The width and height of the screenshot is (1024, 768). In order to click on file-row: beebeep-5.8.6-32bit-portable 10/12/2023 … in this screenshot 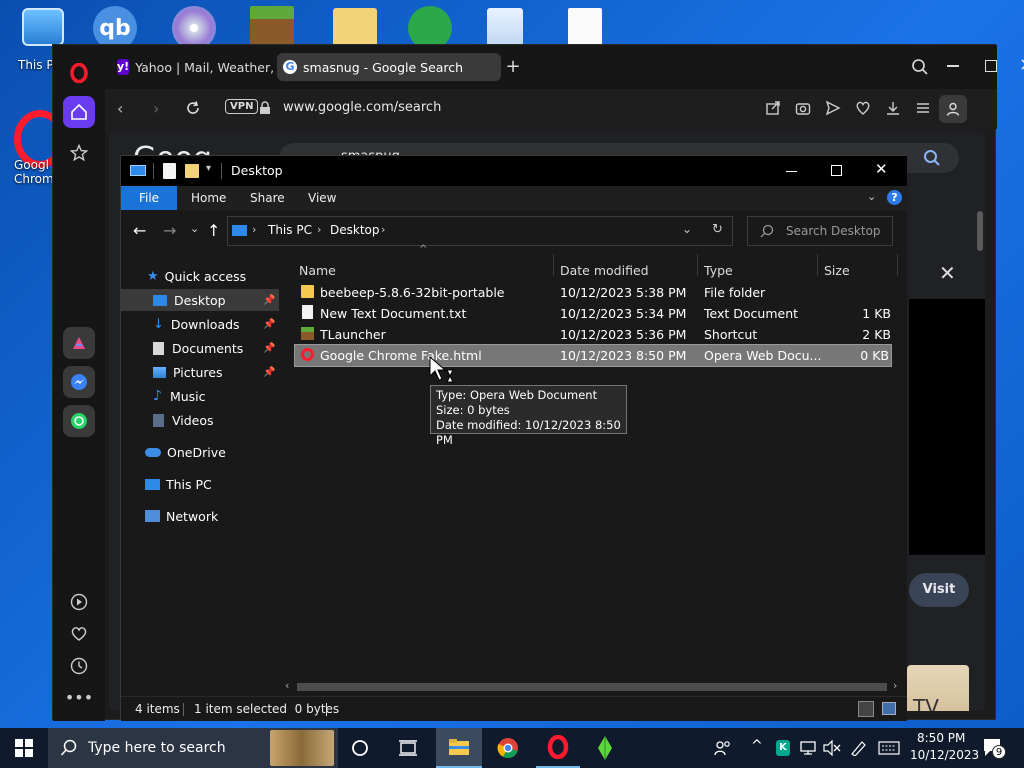, I will do `click(593, 292)`.